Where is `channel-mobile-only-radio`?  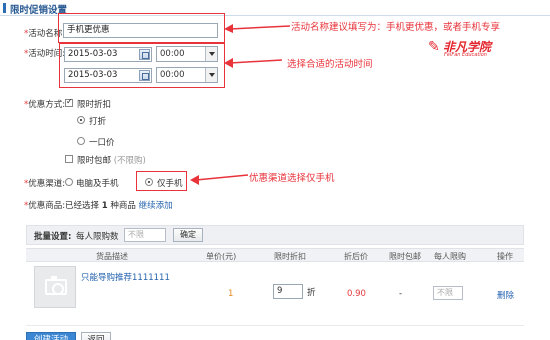 channel-mobile-only-radio is located at coordinates (149, 182).